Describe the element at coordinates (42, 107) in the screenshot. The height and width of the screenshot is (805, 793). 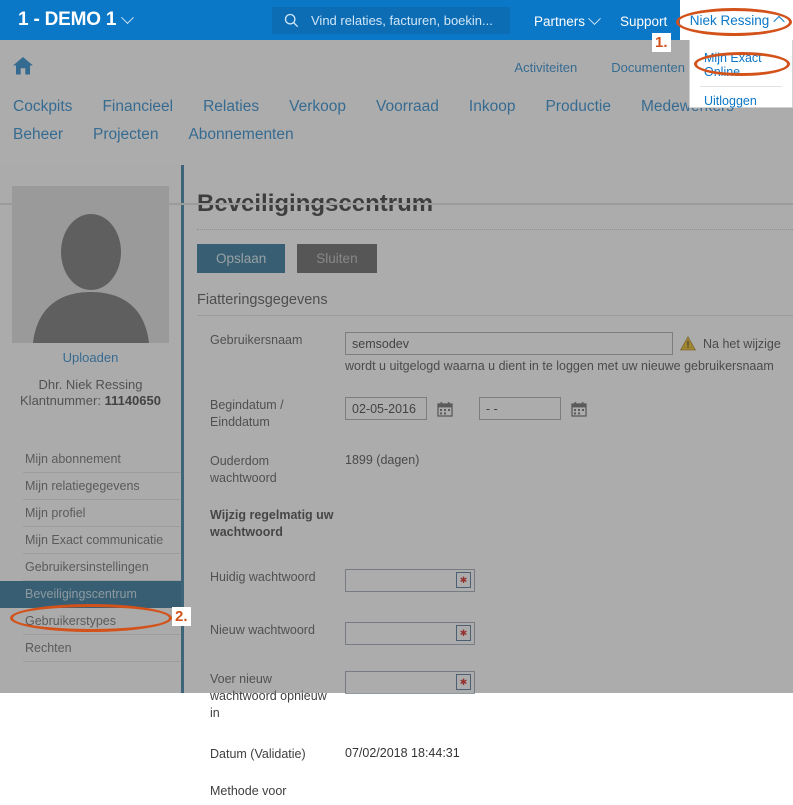
I see `nav-cockpits: Cockpits` at that location.